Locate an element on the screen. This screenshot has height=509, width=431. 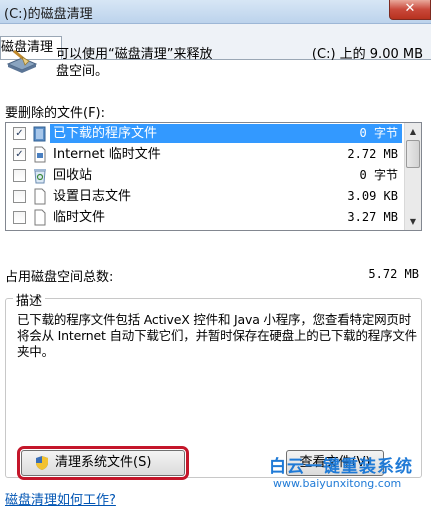
files-to-delete-label: 要删除的文件(F): is located at coordinates (55, 113).